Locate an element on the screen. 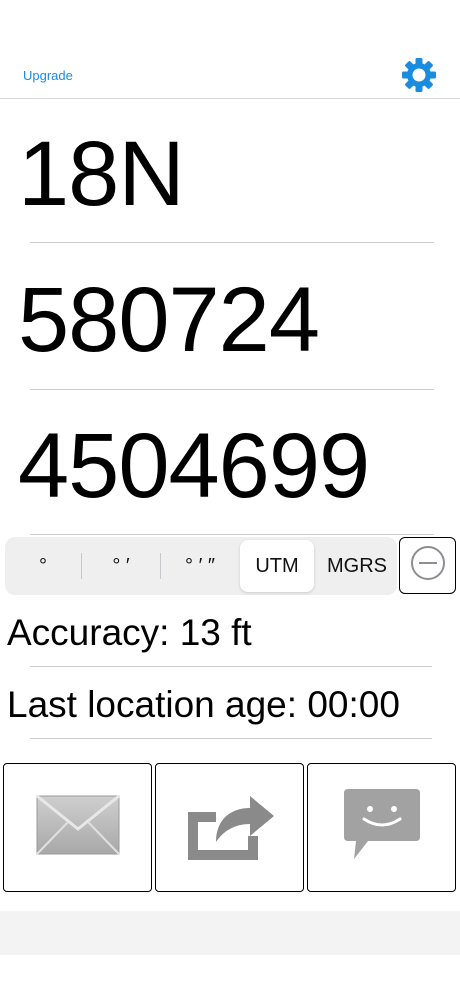 The width and height of the screenshot is (460, 996). gear-icon is located at coordinates (419, 75).